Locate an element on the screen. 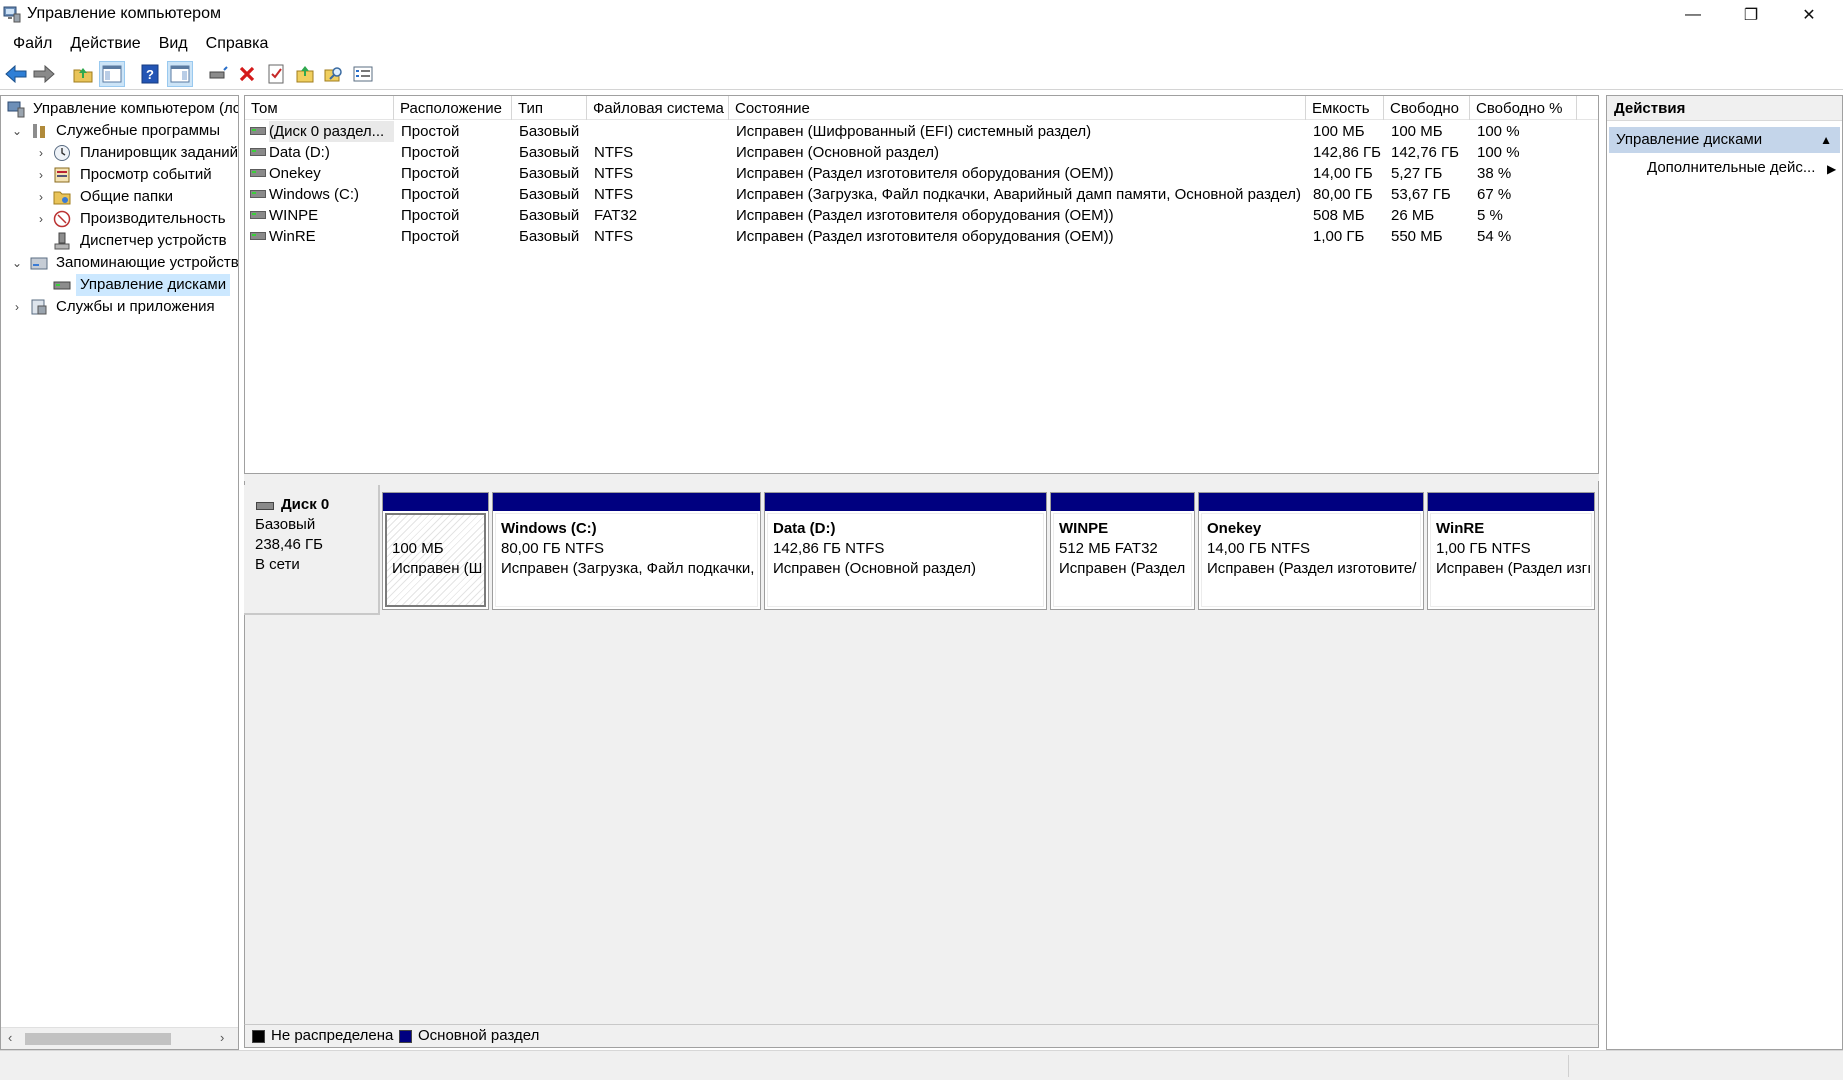  tree-item-device-manager: Диспетчер устройств is located at coordinates (119, 241).